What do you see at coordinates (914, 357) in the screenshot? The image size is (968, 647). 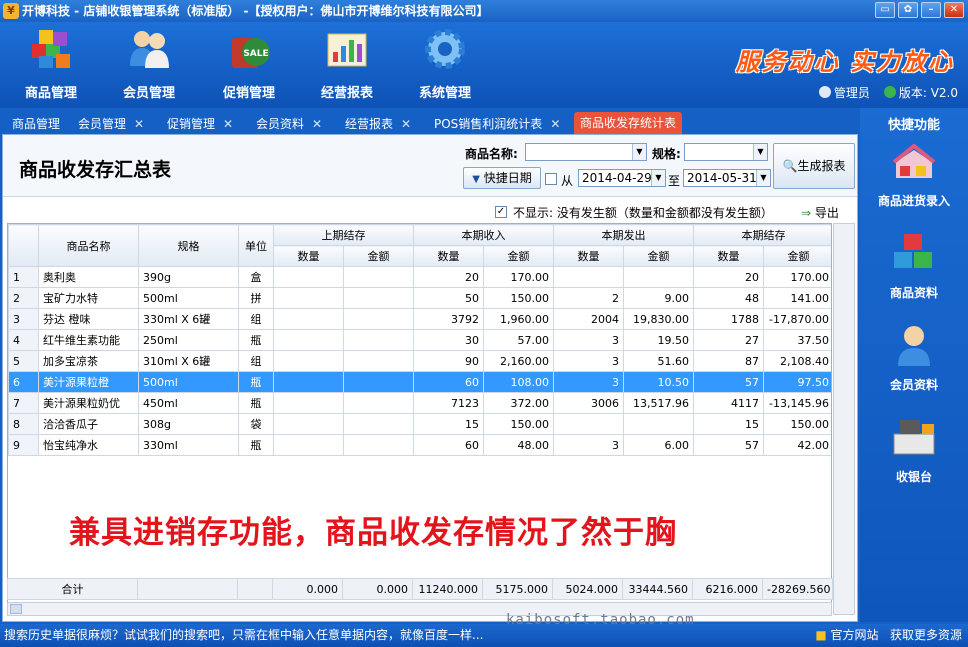 I see `quick-member-button: 会员资料` at bounding box center [914, 357].